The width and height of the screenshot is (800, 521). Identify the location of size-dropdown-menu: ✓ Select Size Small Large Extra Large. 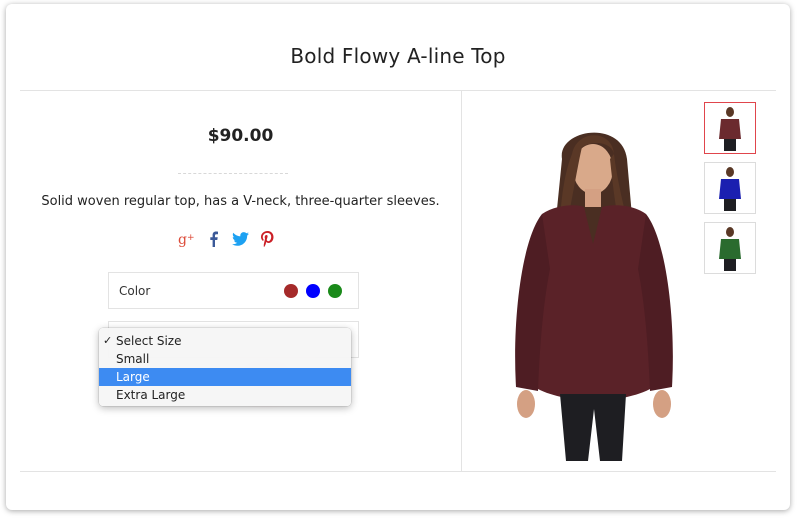
(225, 367).